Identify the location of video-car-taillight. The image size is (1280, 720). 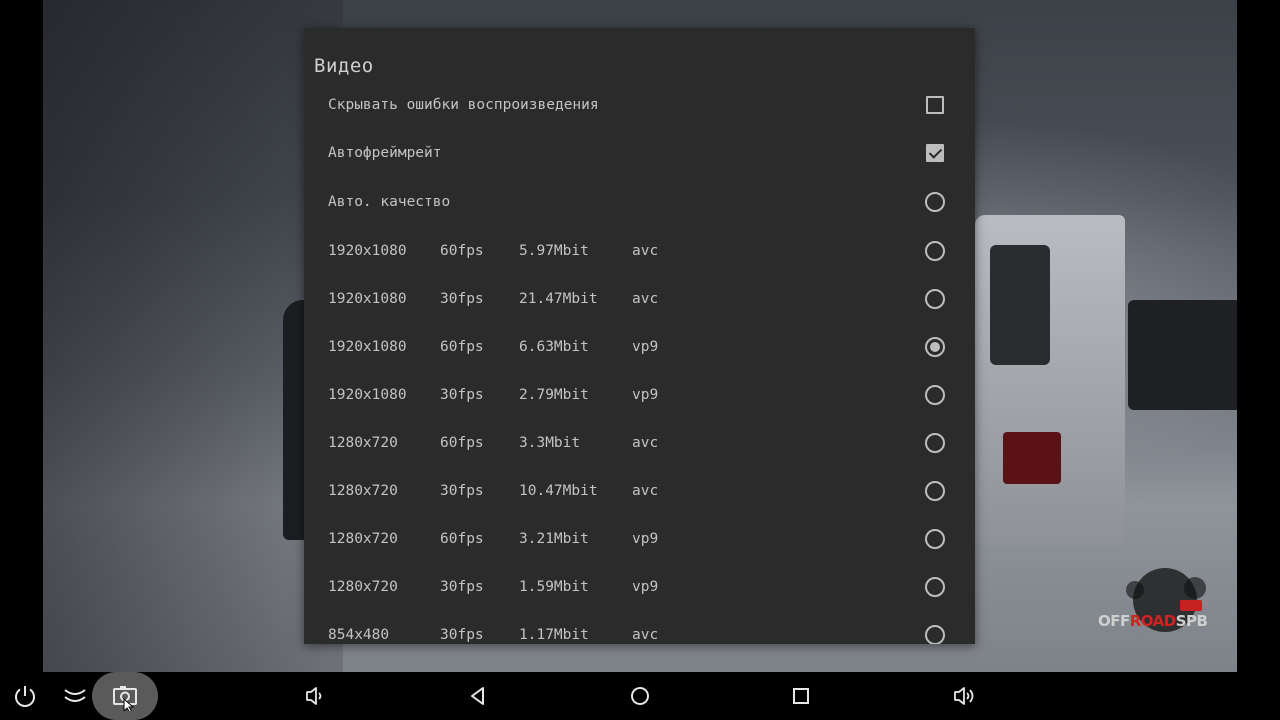
(1032, 458).